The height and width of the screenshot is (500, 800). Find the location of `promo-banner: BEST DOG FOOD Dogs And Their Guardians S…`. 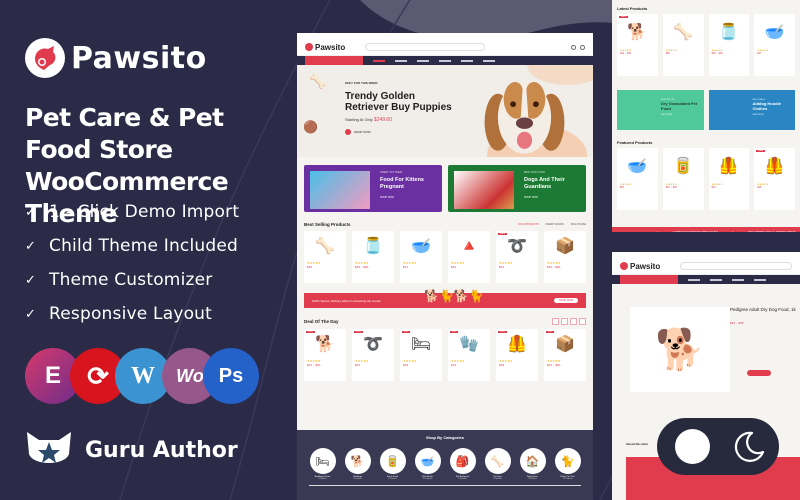

promo-banner: BEST DOG FOOD Dogs And Their Guardians S… is located at coordinates (517, 188).